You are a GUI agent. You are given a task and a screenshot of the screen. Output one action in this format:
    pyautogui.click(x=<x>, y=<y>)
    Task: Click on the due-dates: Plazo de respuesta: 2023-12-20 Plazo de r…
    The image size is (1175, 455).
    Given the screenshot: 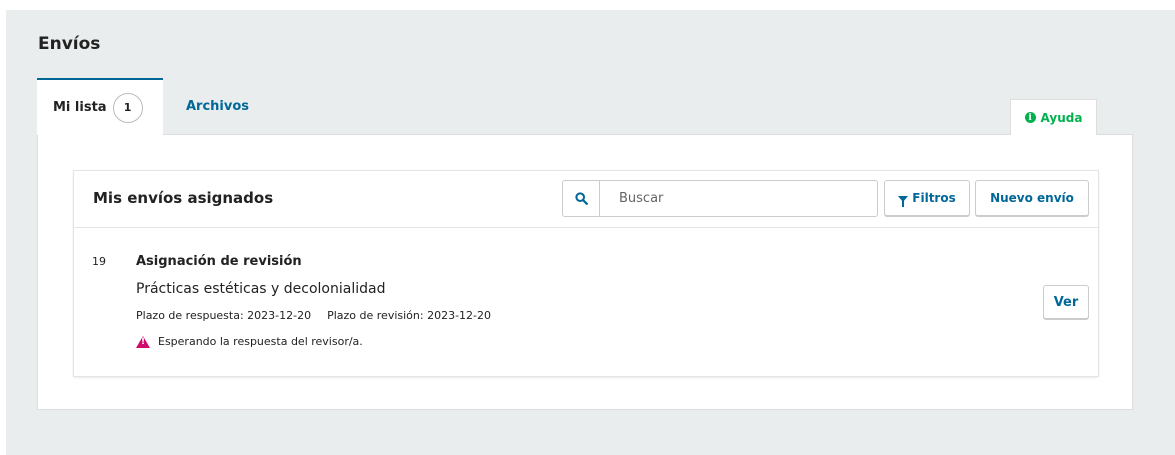 What is the action you would take?
    pyautogui.click(x=313, y=315)
    